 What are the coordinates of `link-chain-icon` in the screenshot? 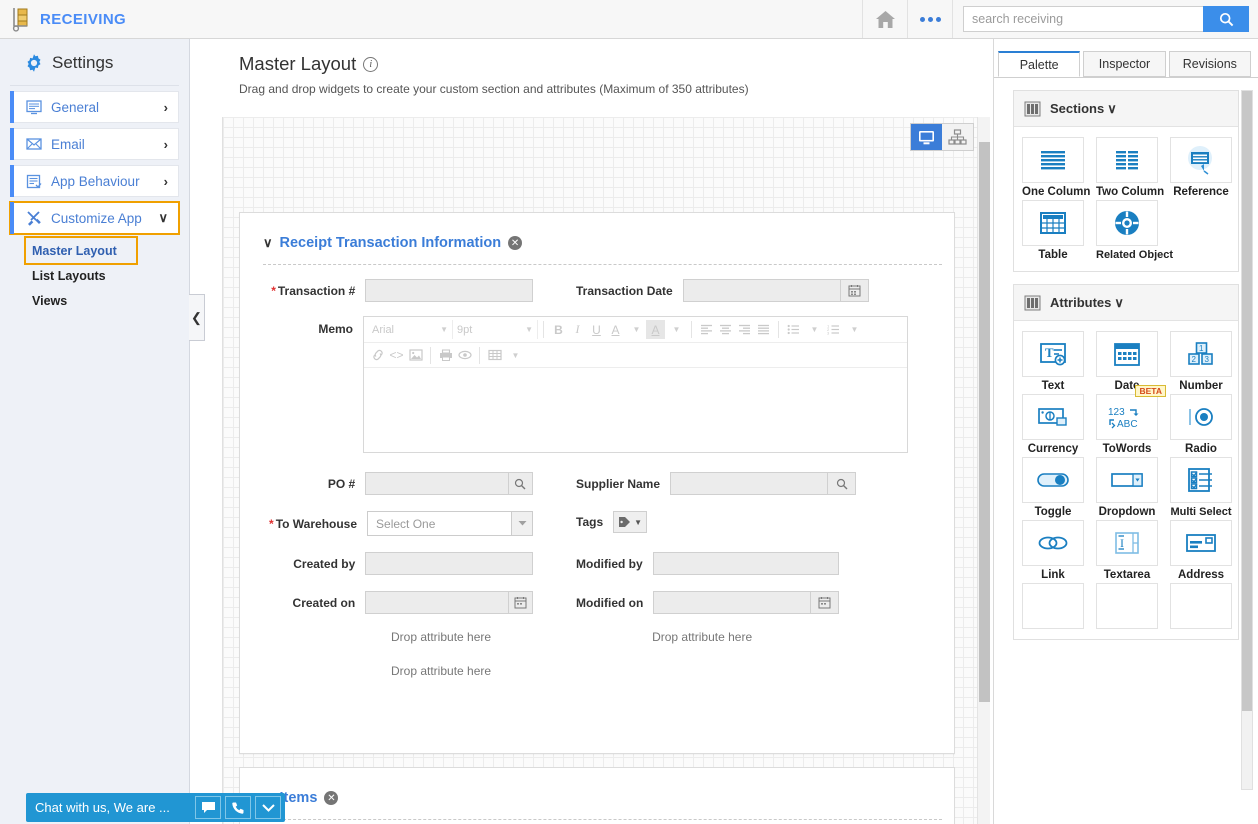 It's located at (1053, 543).